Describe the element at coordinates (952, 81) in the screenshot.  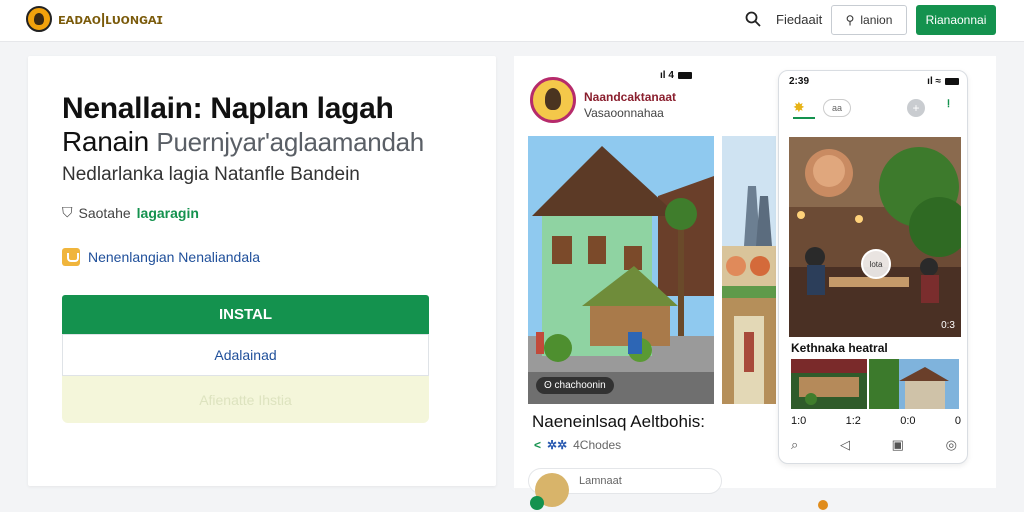
I see `phone-battery-icon` at that location.